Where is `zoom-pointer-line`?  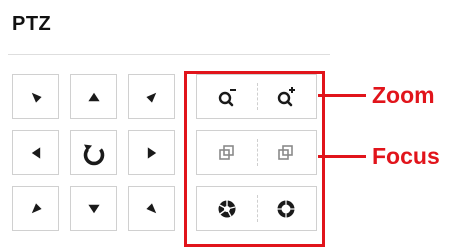 zoom-pointer-line is located at coordinates (342, 95).